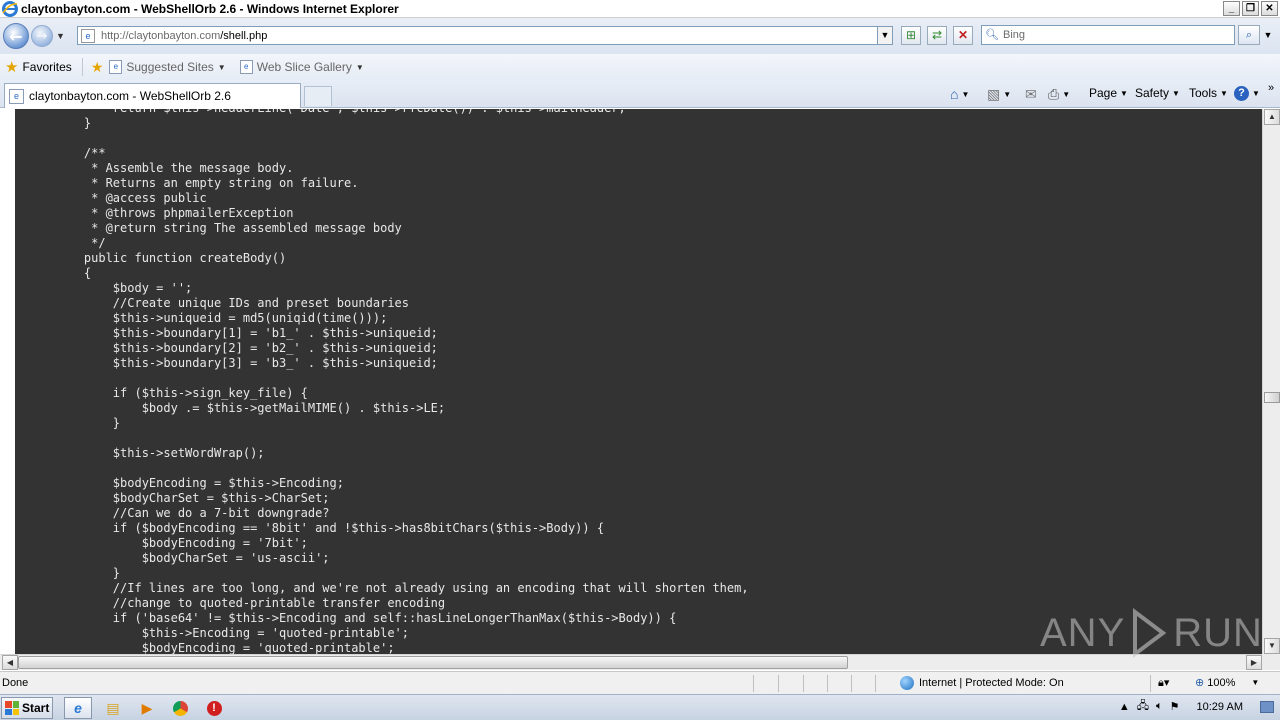  I want to click on tools-menu: Tools ▼, so click(1208, 93).